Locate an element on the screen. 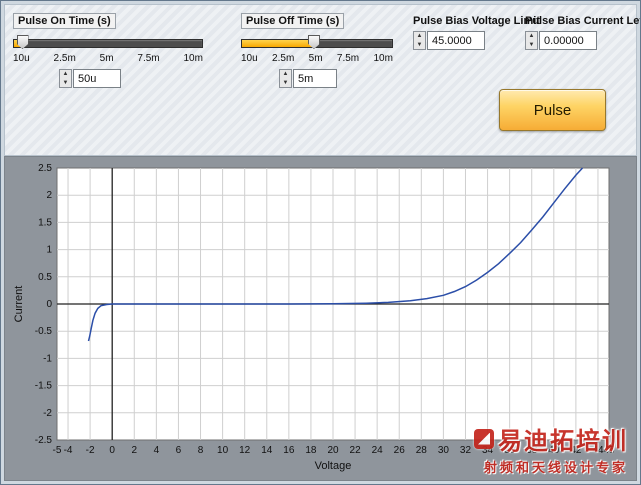 This screenshot has width=641, height=485. x-tick-label: -2 is located at coordinates (90, 450).